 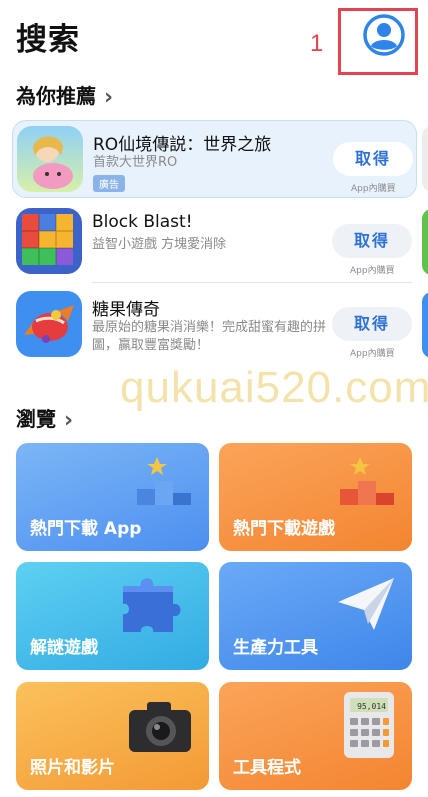 I want to click on ro-game-icon, so click(x=50, y=159).